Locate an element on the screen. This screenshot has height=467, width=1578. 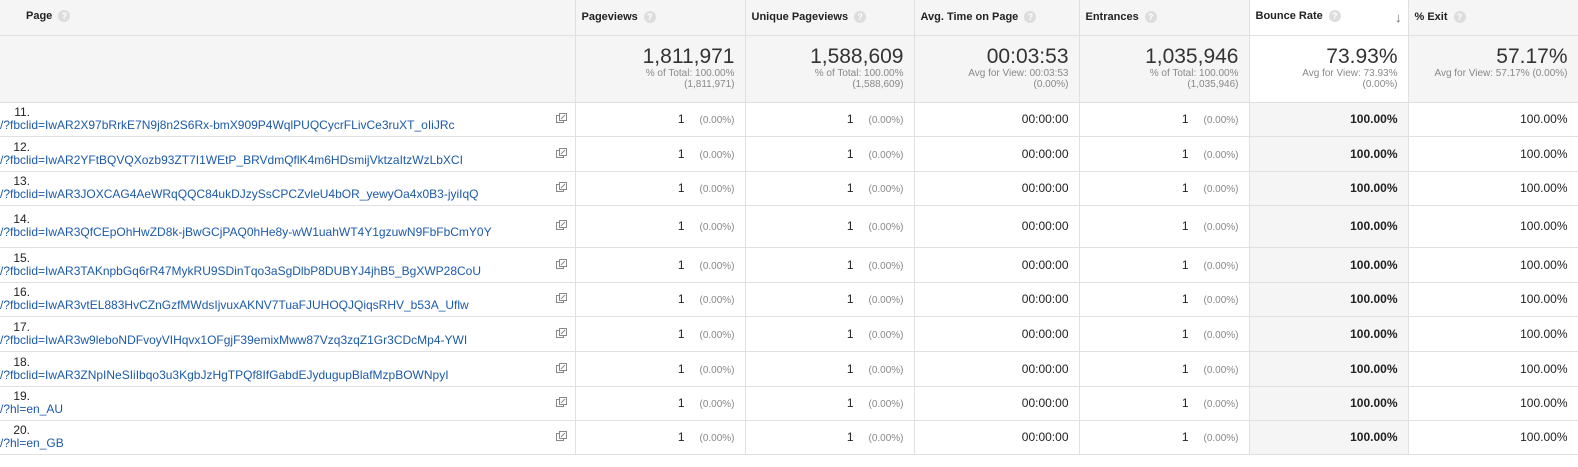
col-header-bounce-rate: Bounce Rate? ↓ is located at coordinates (1329, 18).